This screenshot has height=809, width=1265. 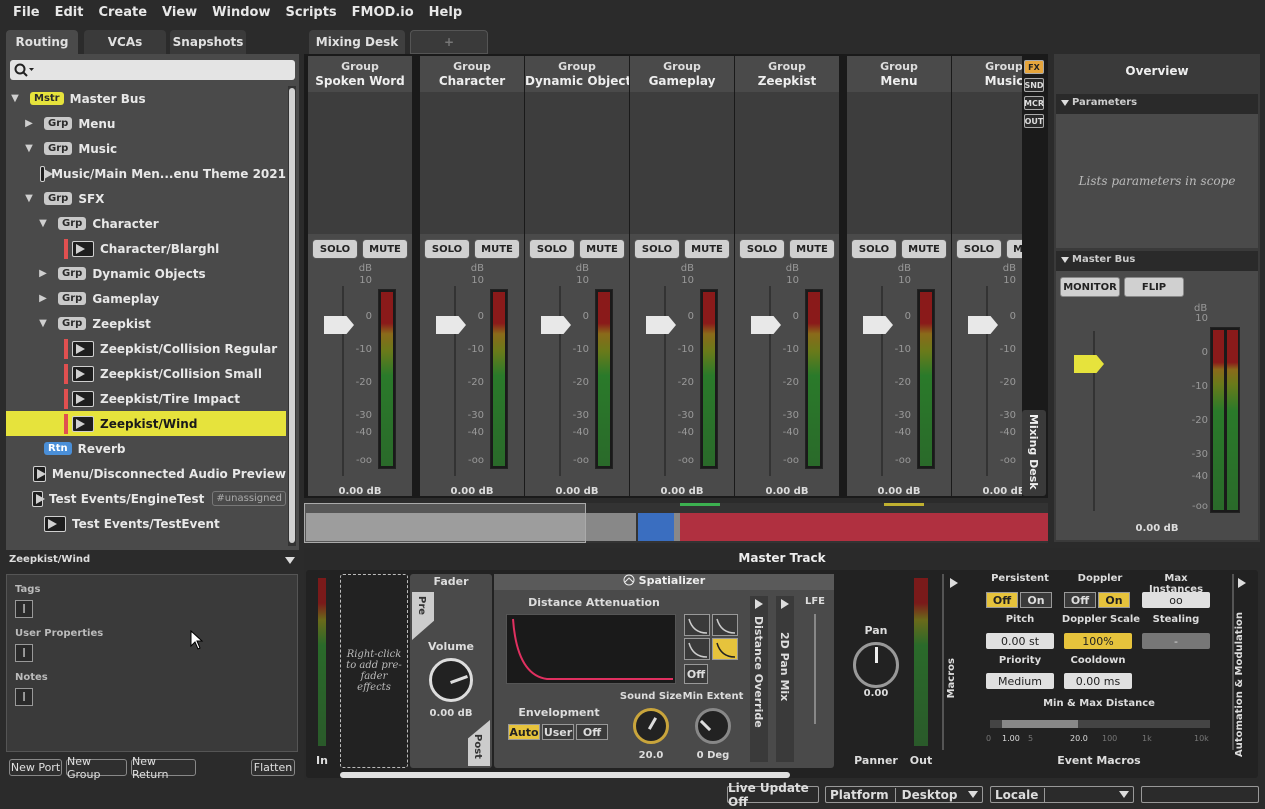 What do you see at coordinates (241, 12) in the screenshot?
I see `menu-window: Window` at bounding box center [241, 12].